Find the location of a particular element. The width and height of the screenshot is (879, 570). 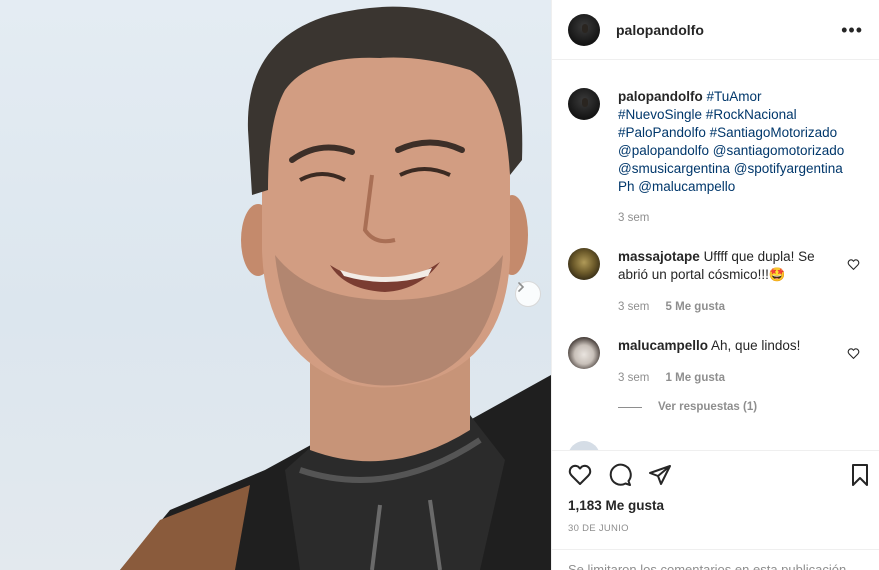

more-options-icon: ••• is located at coordinates (852, 30).